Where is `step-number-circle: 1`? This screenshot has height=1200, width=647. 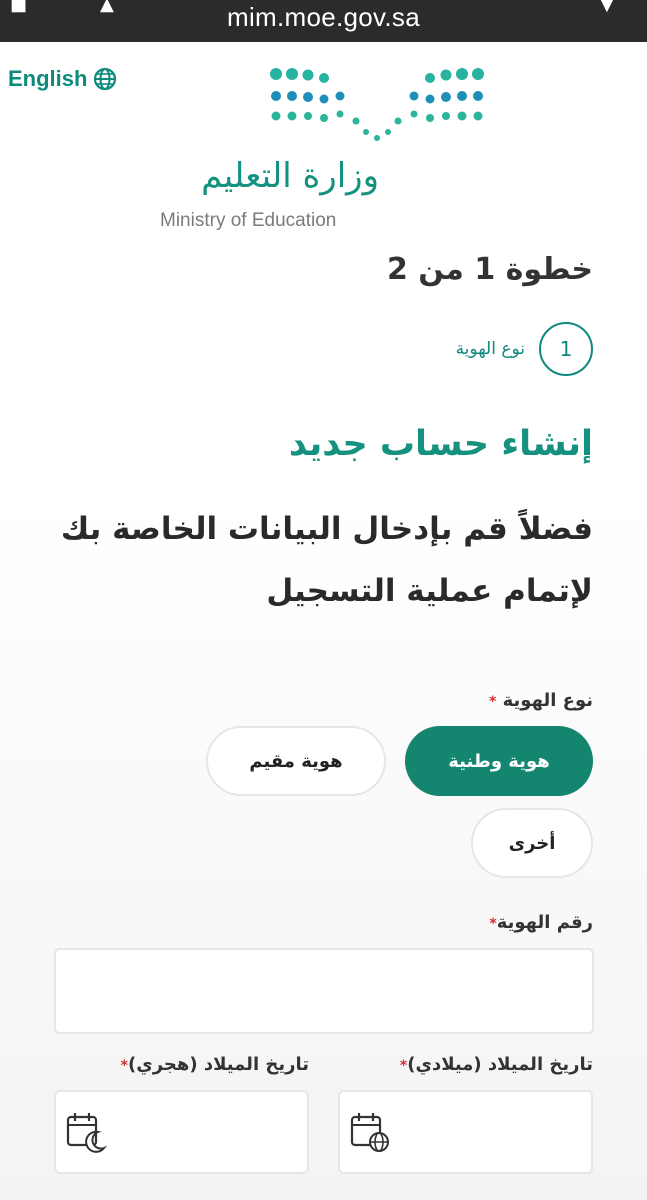
step-number-circle: 1 is located at coordinates (566, 349).